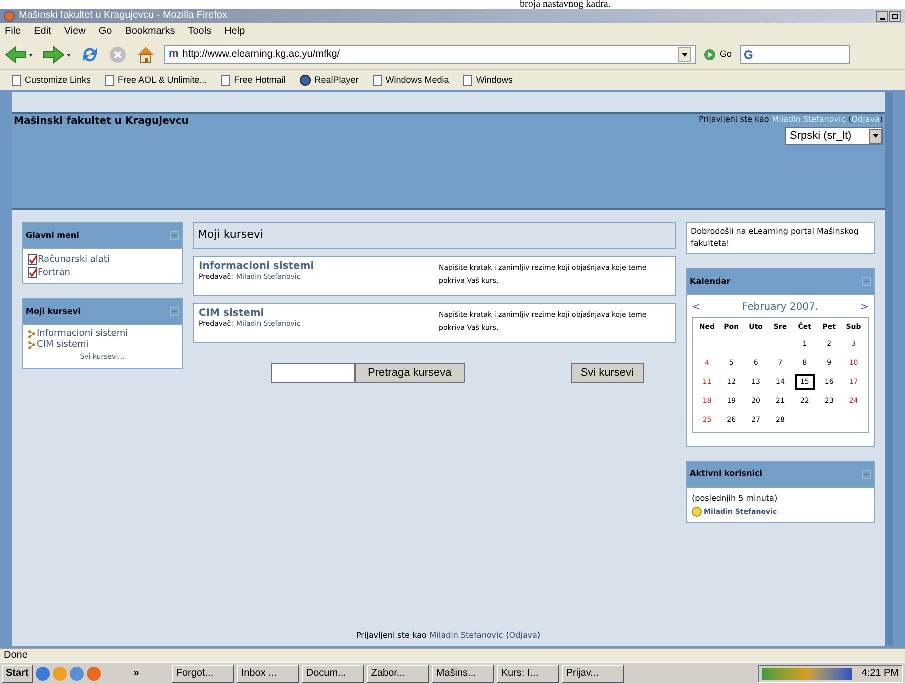 The image size is (905, 684). Describe the element at coordinates (880, 674) in the screenshot. I see `clock-text: 4:21 PM` at that location.